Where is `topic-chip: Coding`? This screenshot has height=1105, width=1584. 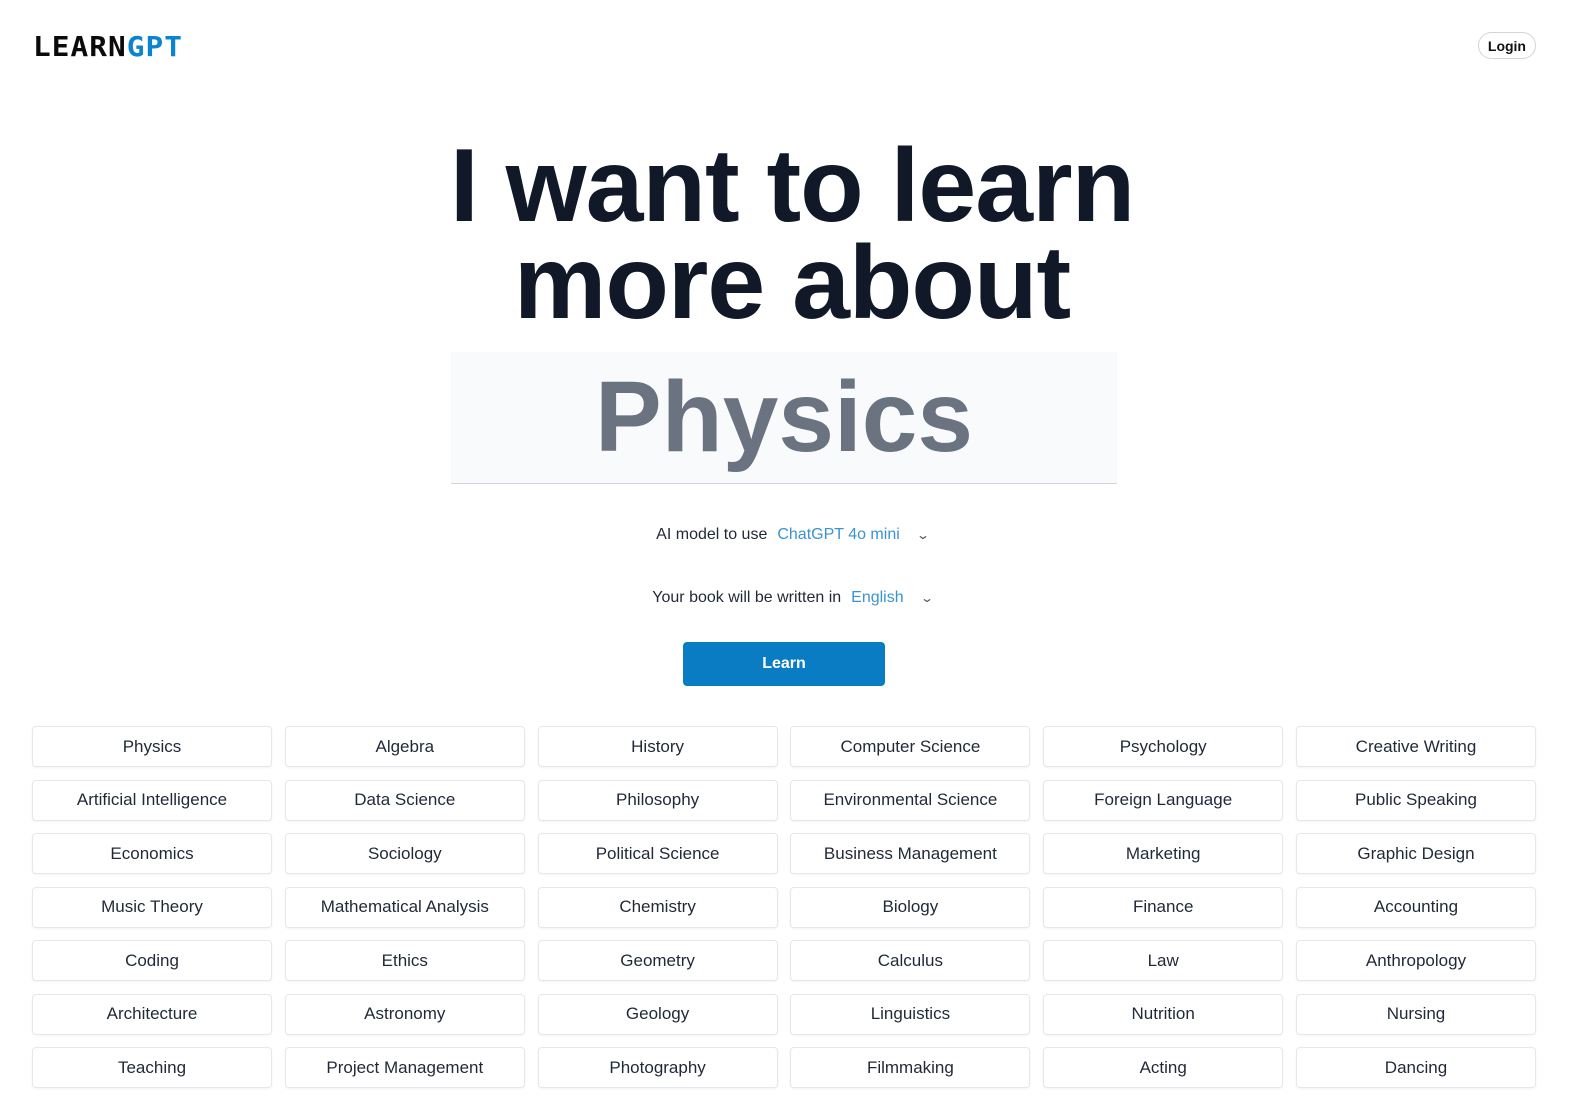 topic-chip: Coding is located at coordinates (152, 960).